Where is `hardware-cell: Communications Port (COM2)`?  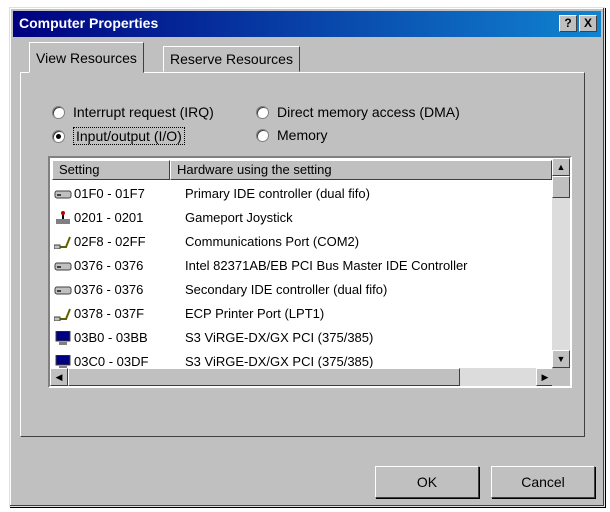
hardware-cell: Communications Port (COM2) is located at coordinates (272, 241).